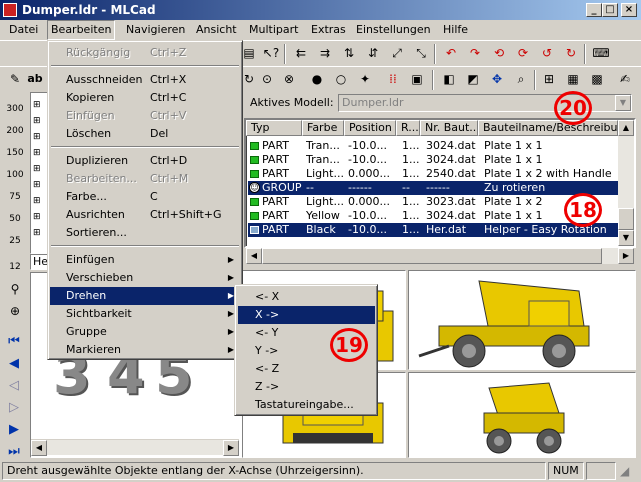 This screenshot has width=641, height=482. What do you see at coordinates (370, 128) in the screenshot?
I see `col-position: Position` at bounding box center [370, 128].